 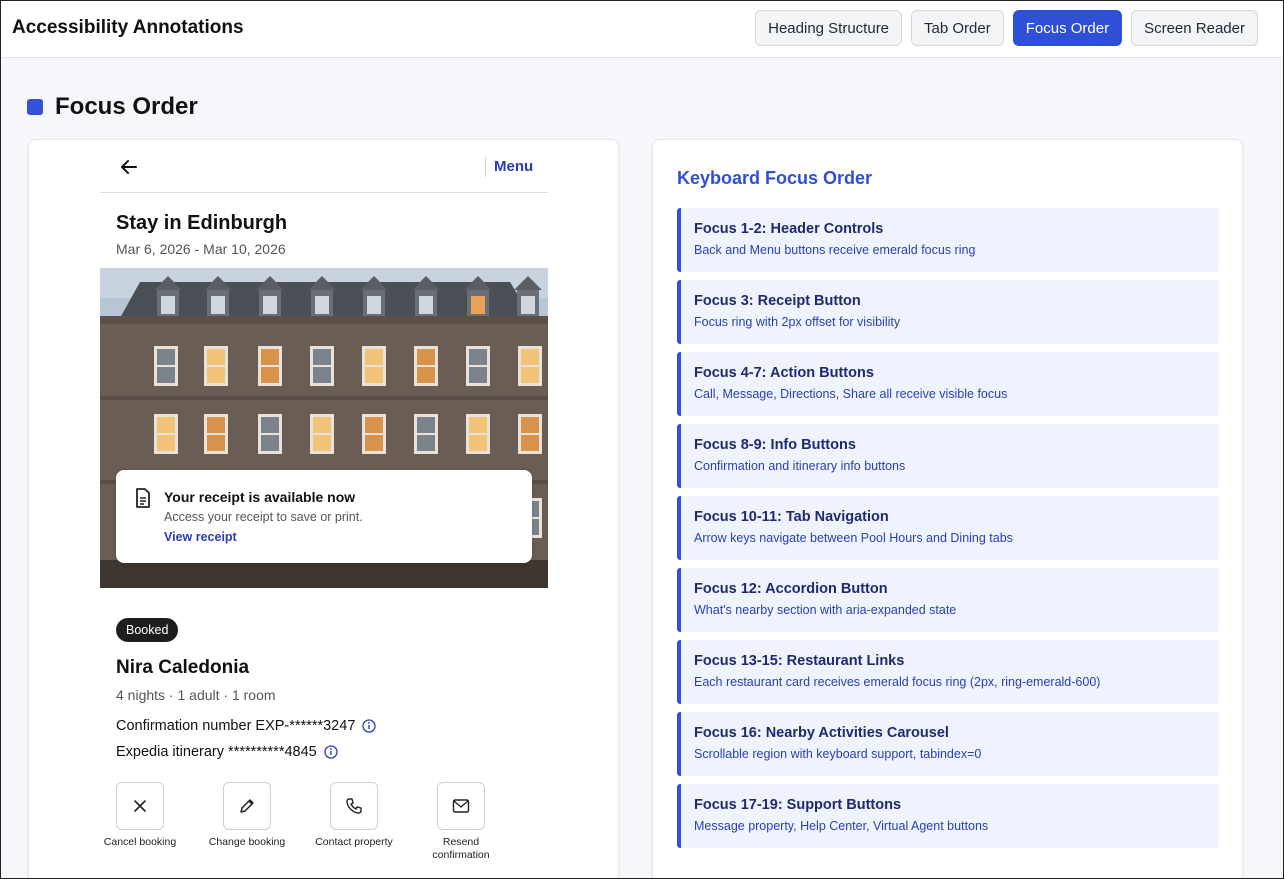 I want to click on app-title: Accessibility Annotations, so click(x=128, y=27).